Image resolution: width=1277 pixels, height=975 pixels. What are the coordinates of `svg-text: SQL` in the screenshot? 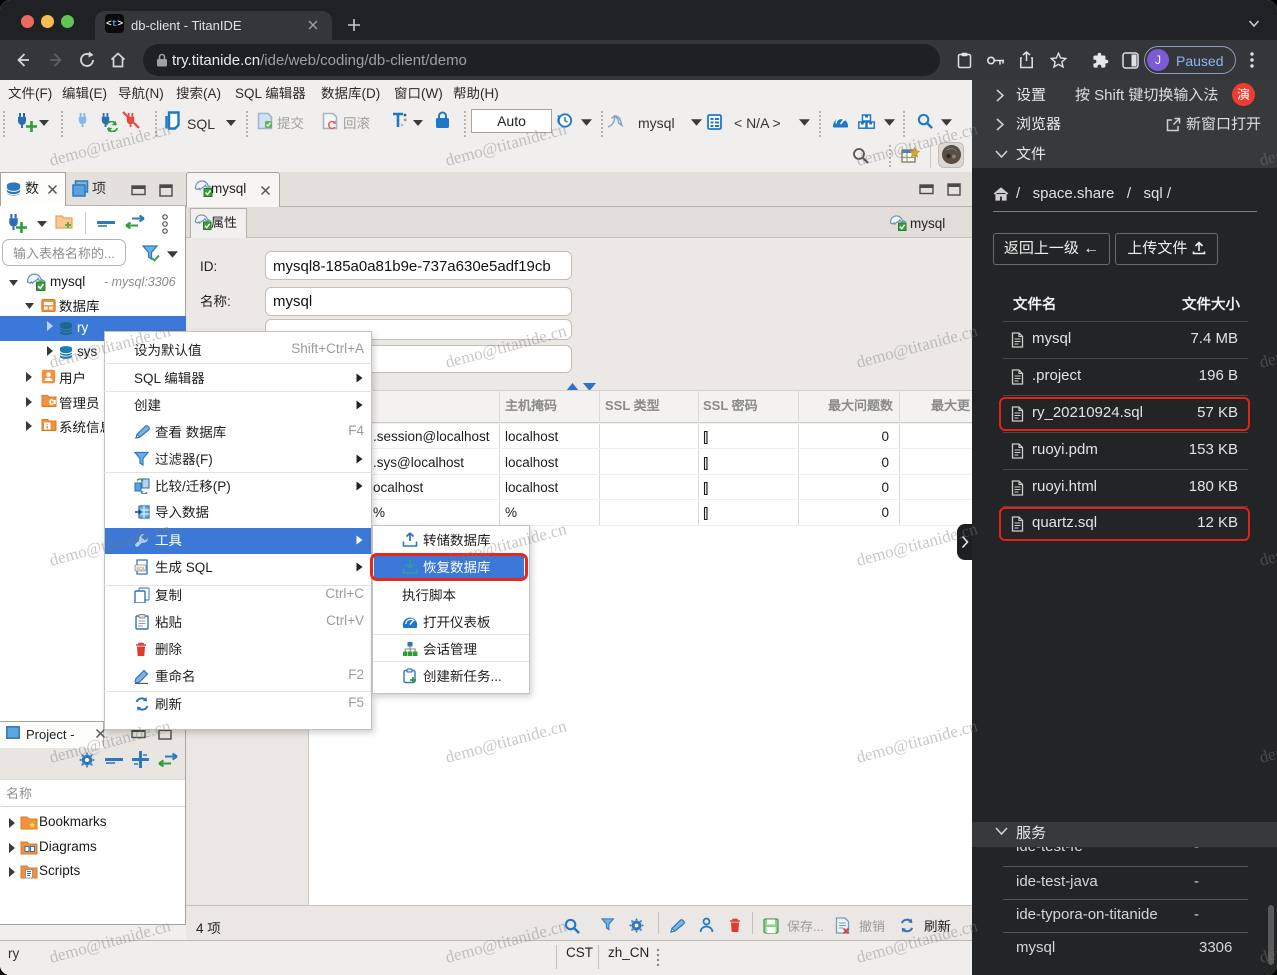 It's located at (141, 568).